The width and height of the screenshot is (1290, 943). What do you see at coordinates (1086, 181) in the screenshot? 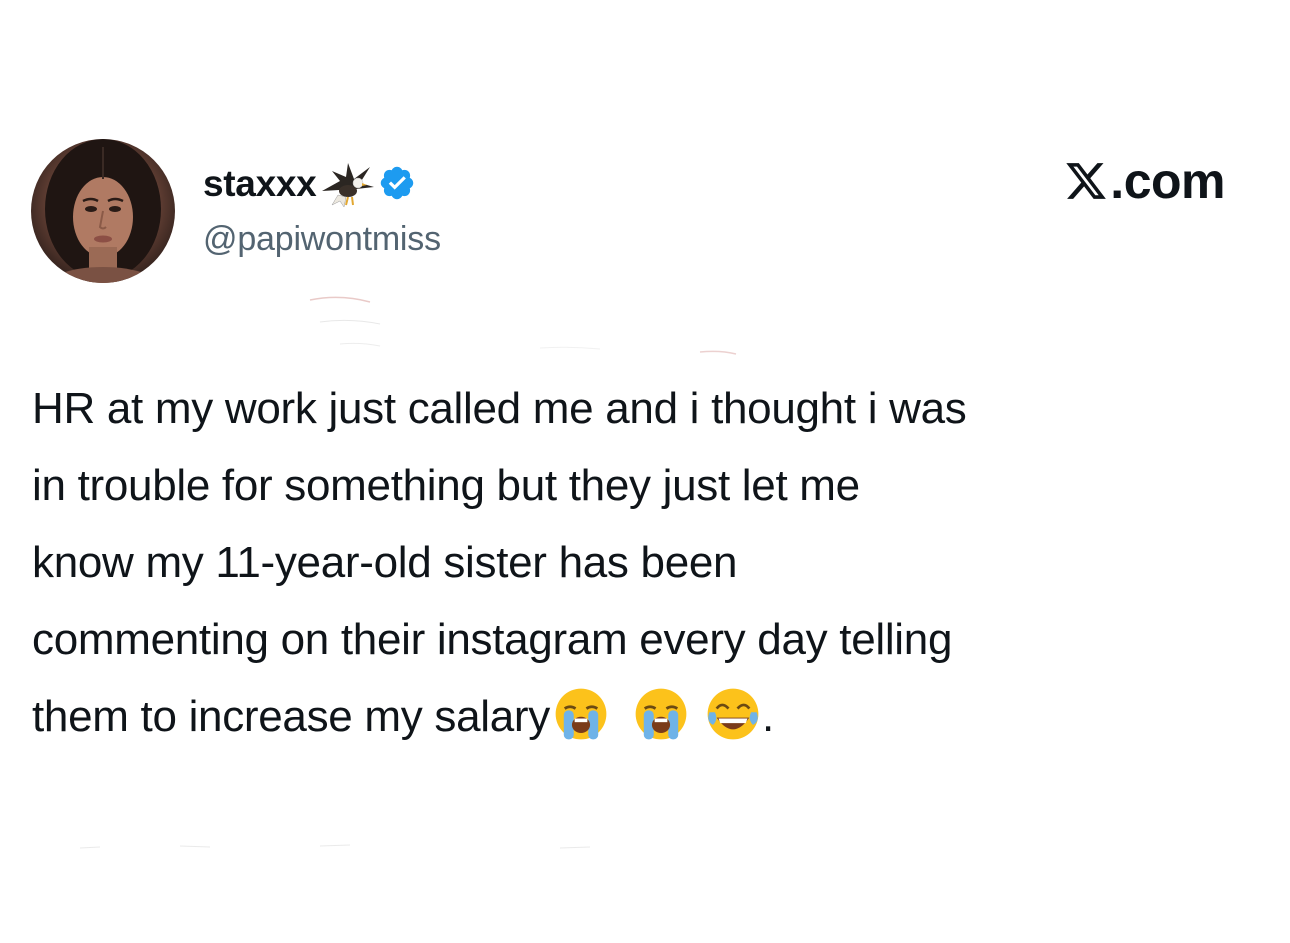
I see `x-logo-icon` at bounding box center [1086, 181].